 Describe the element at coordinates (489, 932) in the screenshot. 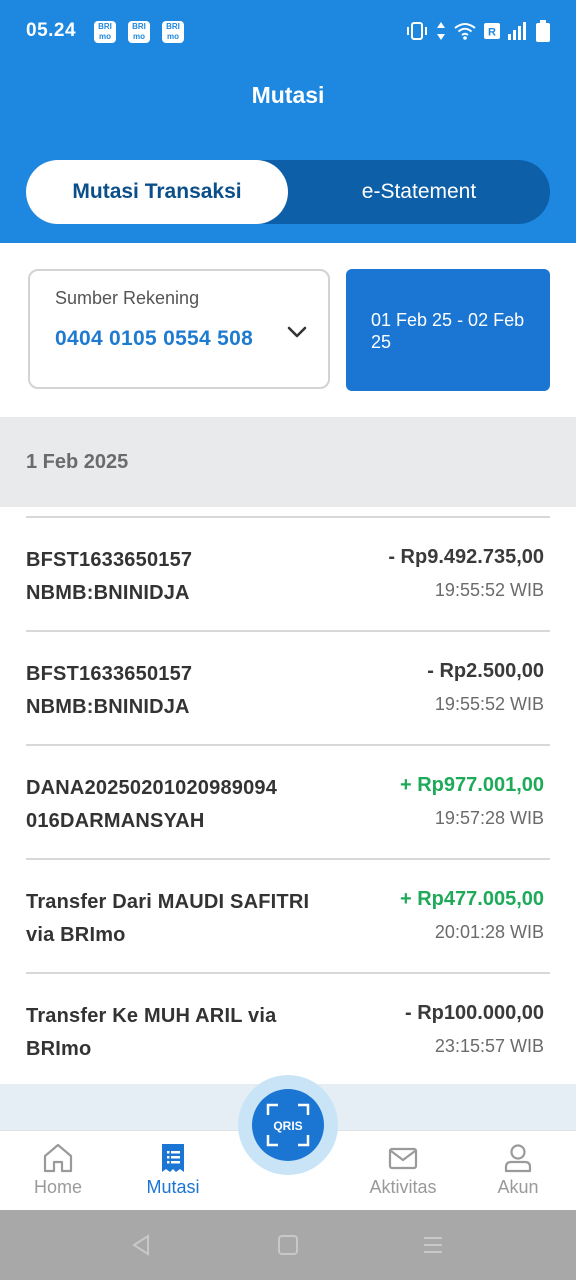

I see `transaction-time: 20:01:28 WIB` at that location.